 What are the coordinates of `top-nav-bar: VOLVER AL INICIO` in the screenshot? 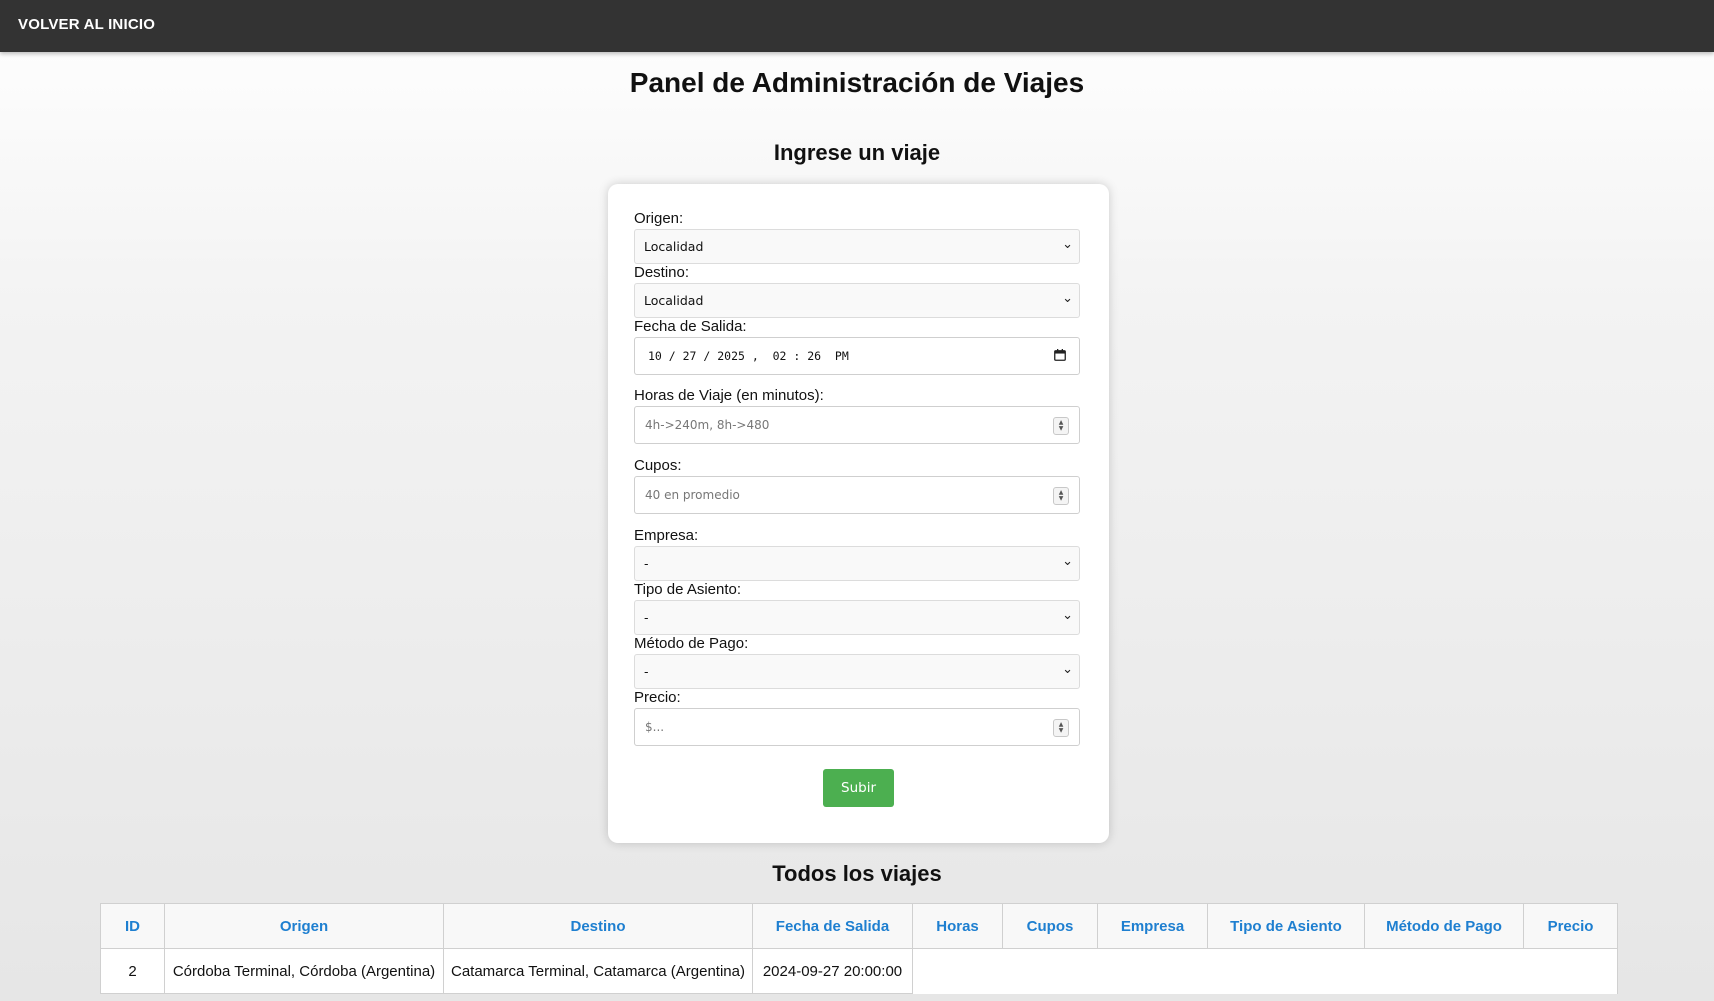 It's located at (857, 26).